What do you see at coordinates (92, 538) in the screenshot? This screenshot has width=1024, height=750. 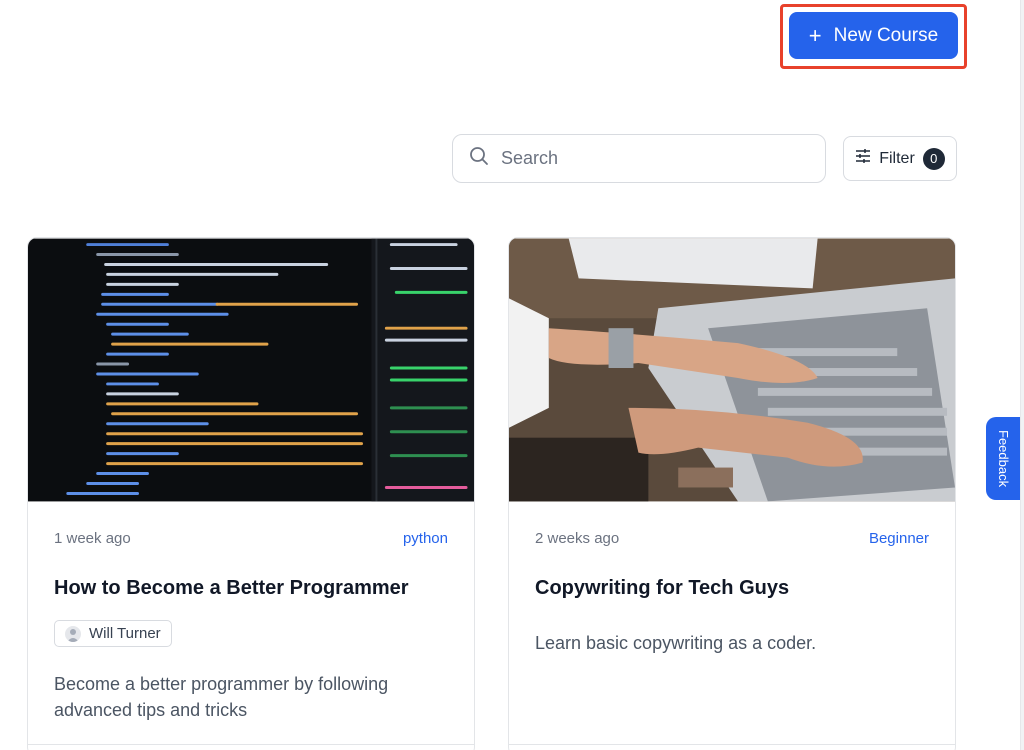 I see `course-time: 1 week ago` at bounding box center [92, 538].